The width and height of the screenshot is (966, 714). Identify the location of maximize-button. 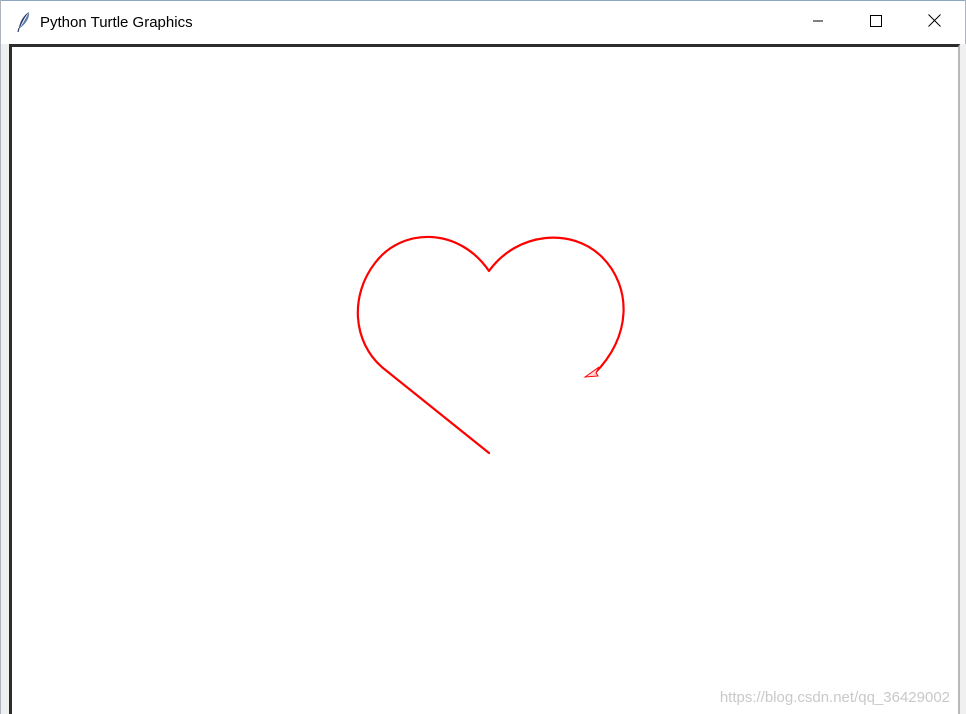
(876, 23).